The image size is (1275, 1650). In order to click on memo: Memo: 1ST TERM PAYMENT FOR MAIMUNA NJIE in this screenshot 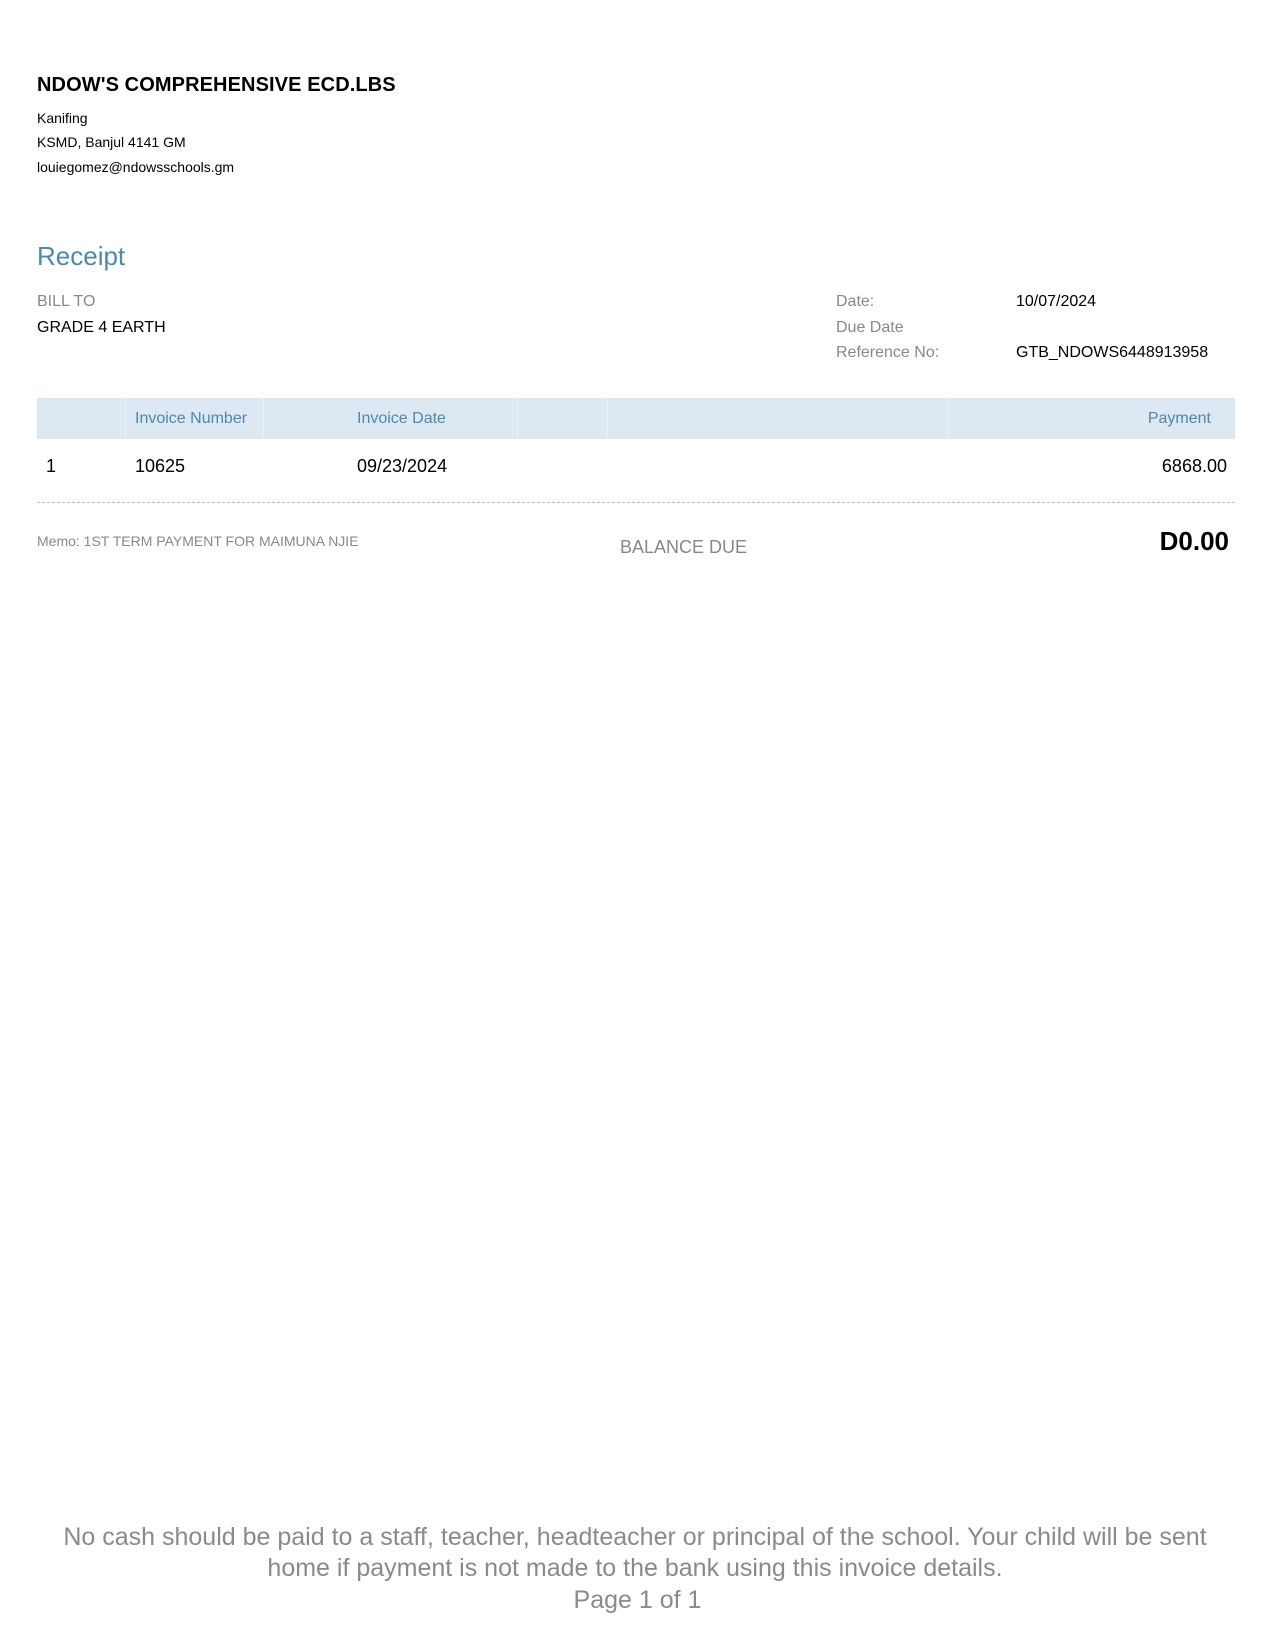, I will do `click(198, 541)`.